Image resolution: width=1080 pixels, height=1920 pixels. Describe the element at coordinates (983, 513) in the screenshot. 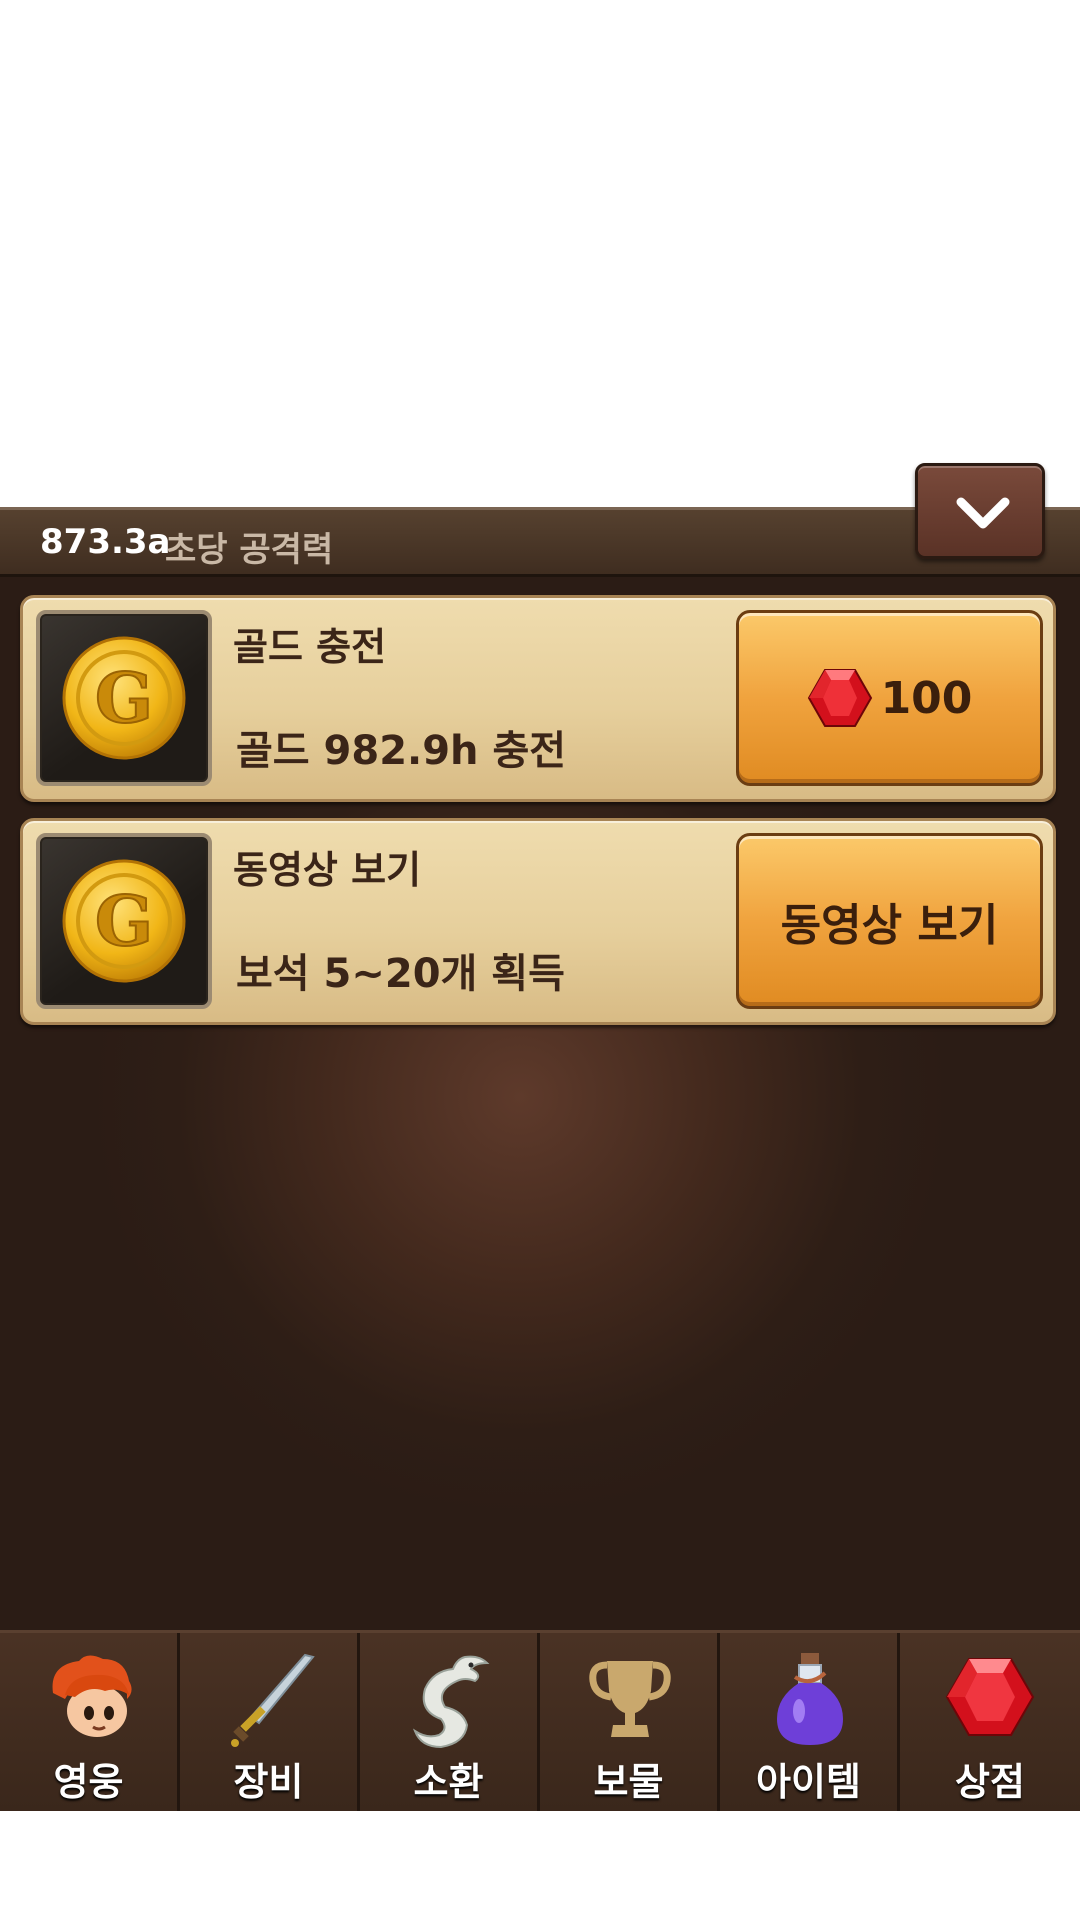

I see `chevron-down-icon` at that location.